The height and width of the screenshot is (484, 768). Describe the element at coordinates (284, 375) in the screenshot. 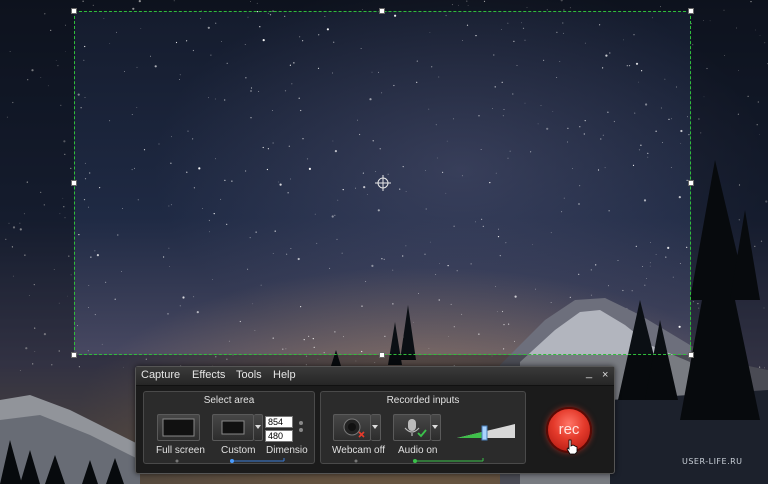

I see `menu-help: Help` at that location.